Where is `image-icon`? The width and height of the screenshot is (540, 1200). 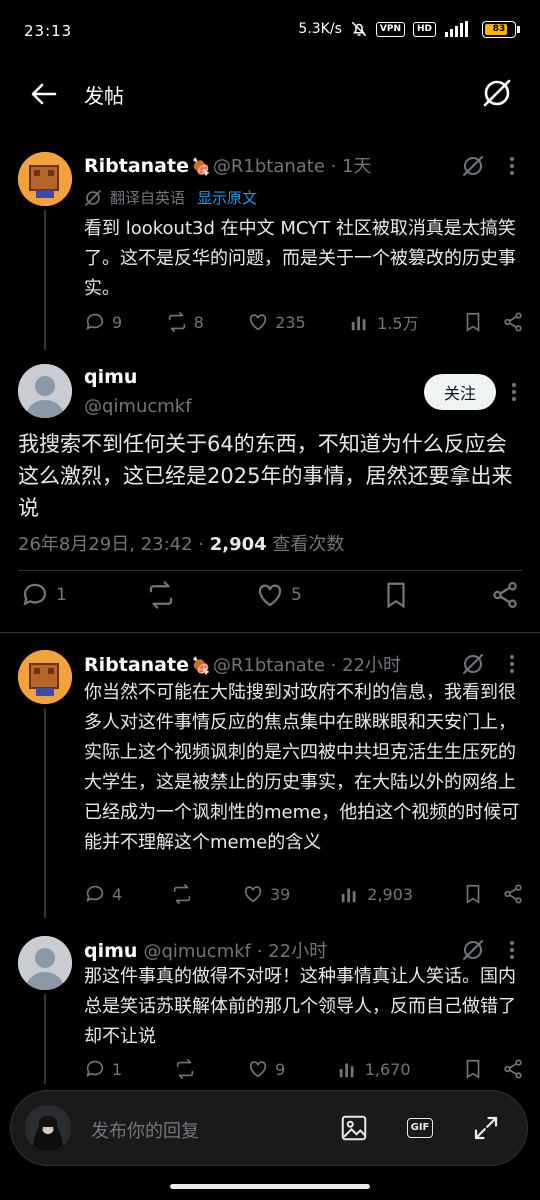 image-icon is located at coordinates (354, 1128).